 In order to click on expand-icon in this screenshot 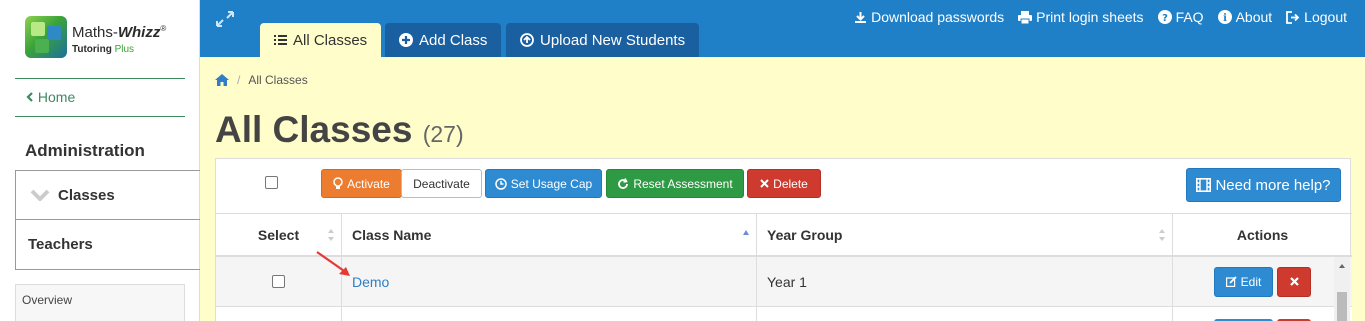, I will do `click(225, 21)`.